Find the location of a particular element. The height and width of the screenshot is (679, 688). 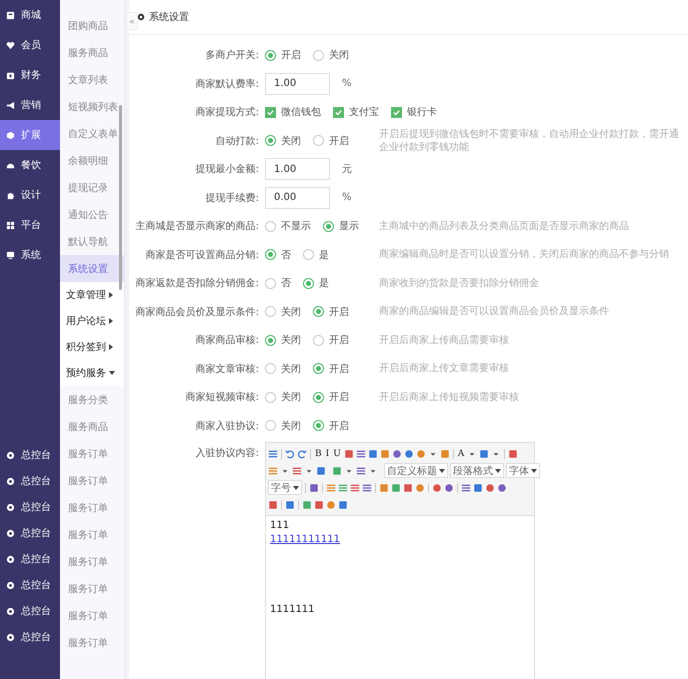

sidebar-item: 平台 is located at coordinates (30, 225).